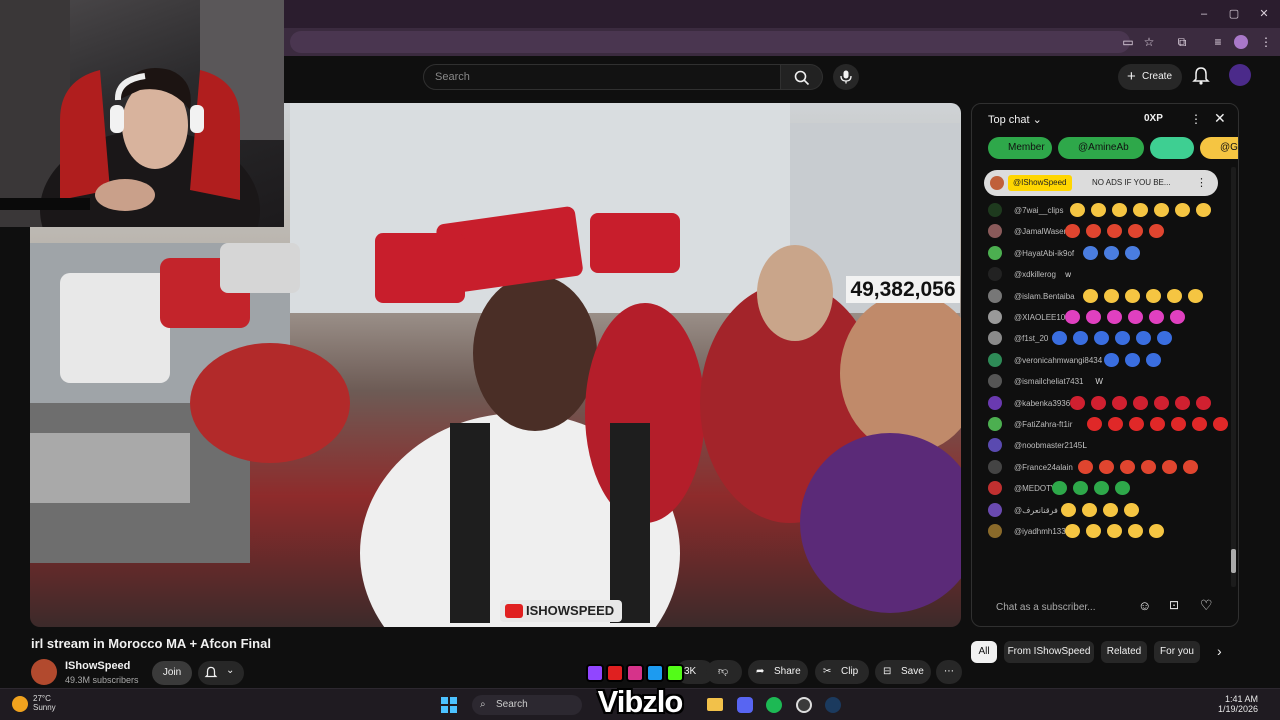 The image size is (1280, 720). Describe the element at coordinates (1201, 183) in the screenshot. I see `pinned-more-icon: ⋮` at that location.